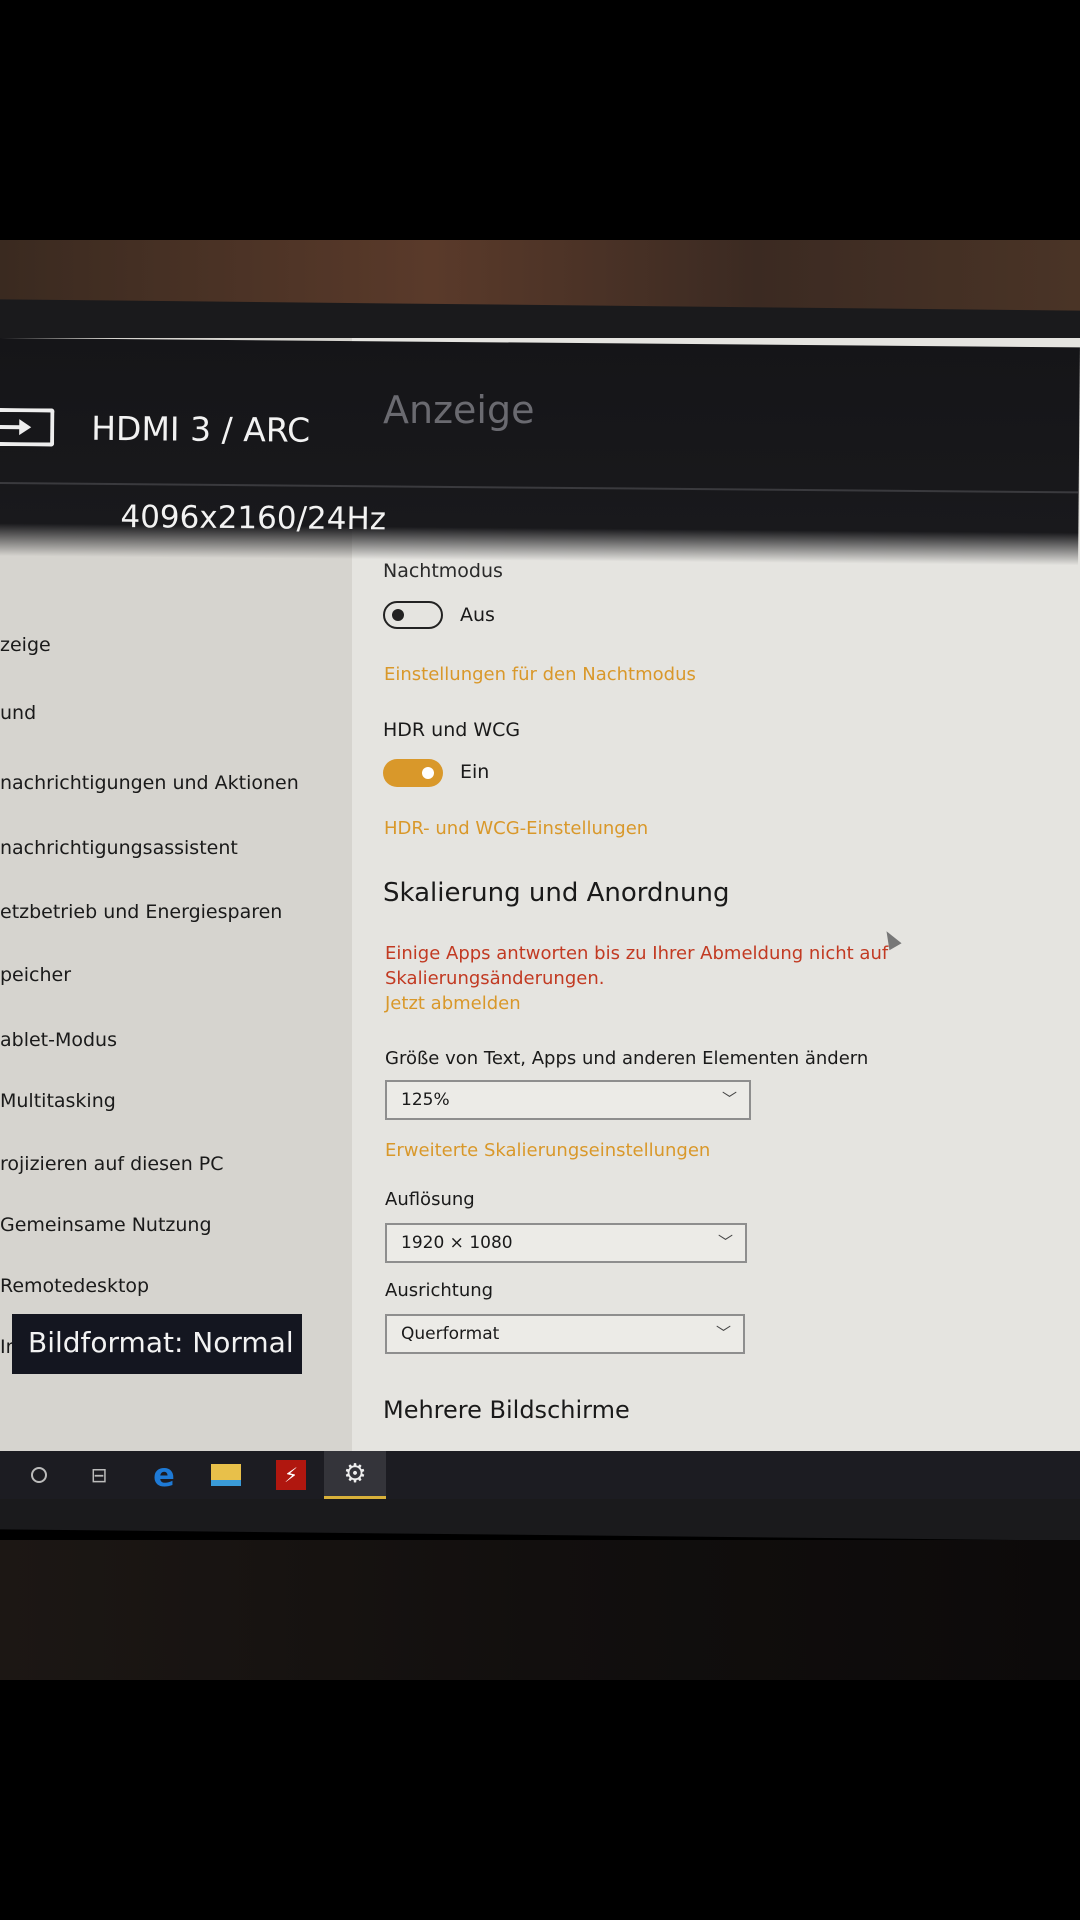 The width and height of the screenshot is (1080, 1920). I want to click on advanced-scaling-link: Erweiterte Skalierungseinstellungen, so click(547, 1150).